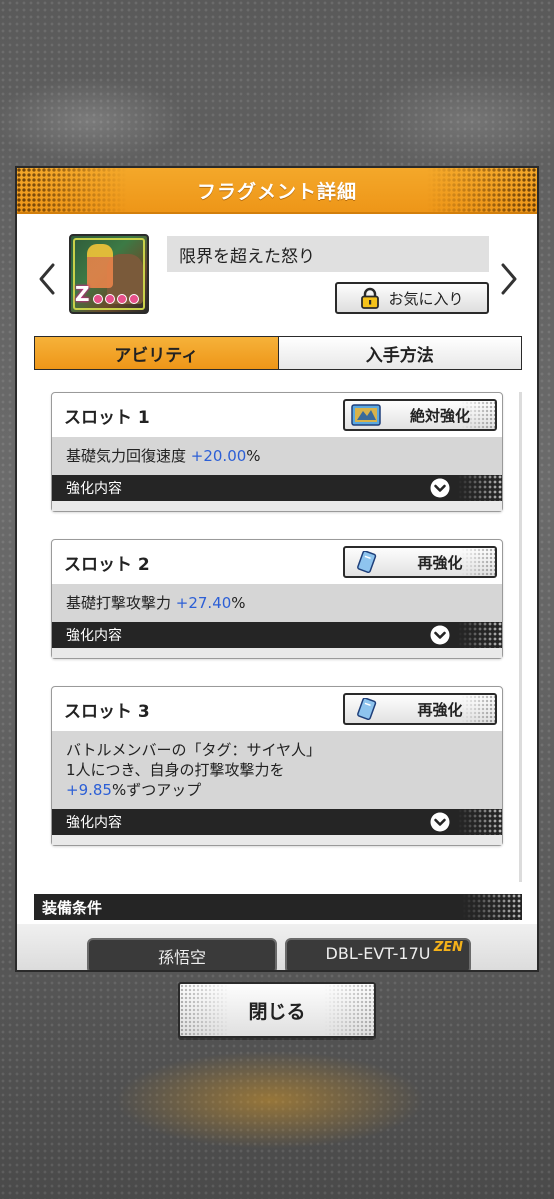  I want to click on bonus-value: +9.85, so click(89, 790).